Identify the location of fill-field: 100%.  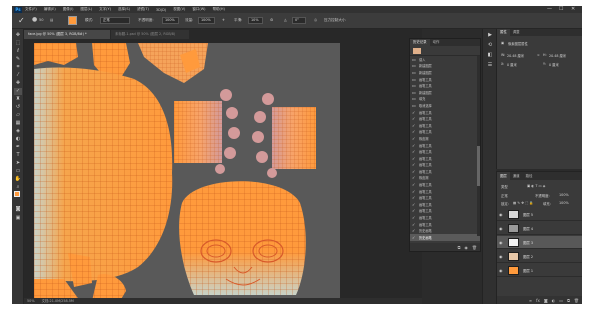
(564, 203).